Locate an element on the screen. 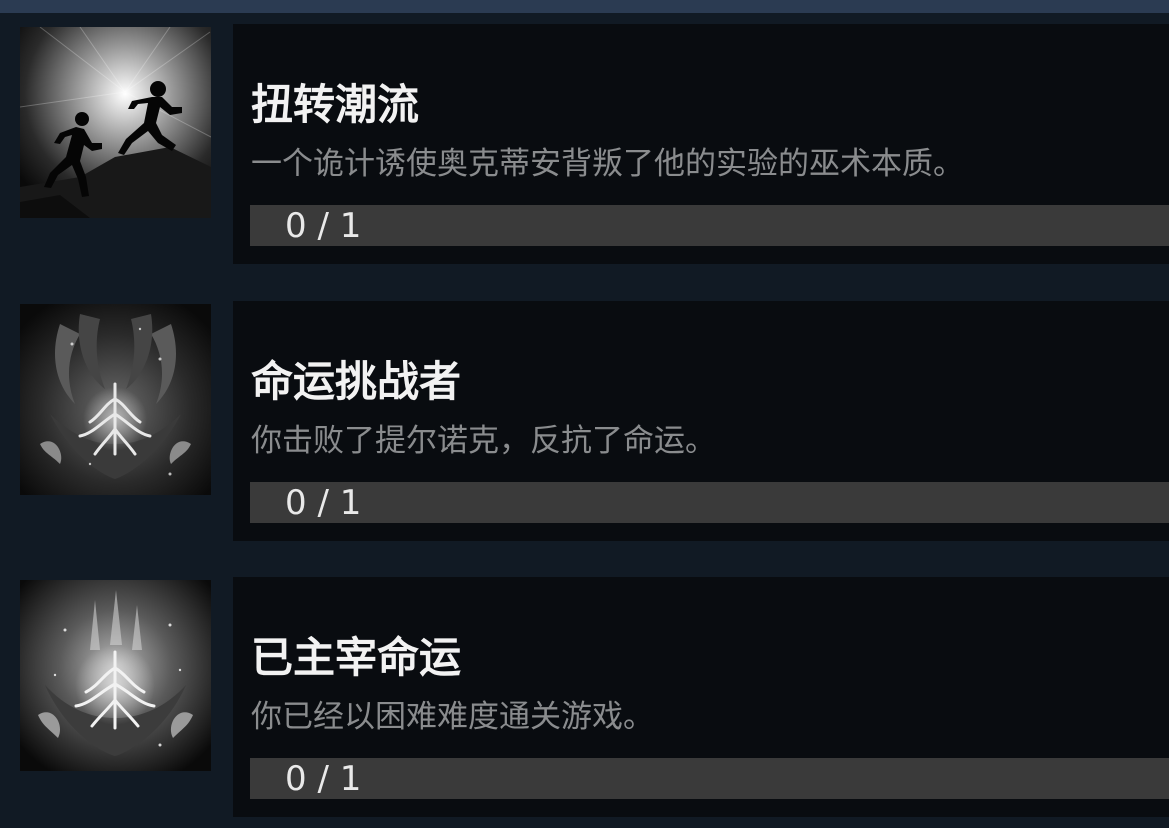  achievement-description: 你击败了提尔诺克，反抗了命运。 is located at coordinates (483, 441).